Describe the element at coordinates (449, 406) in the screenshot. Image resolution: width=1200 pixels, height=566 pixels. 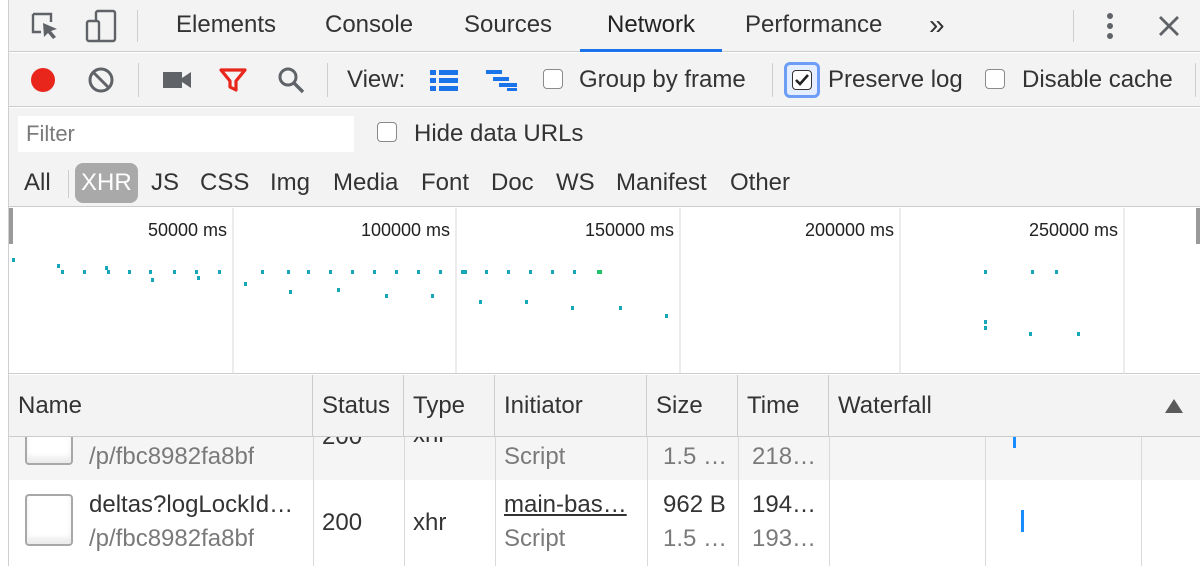
I see `column-header-type: Type` at that location.